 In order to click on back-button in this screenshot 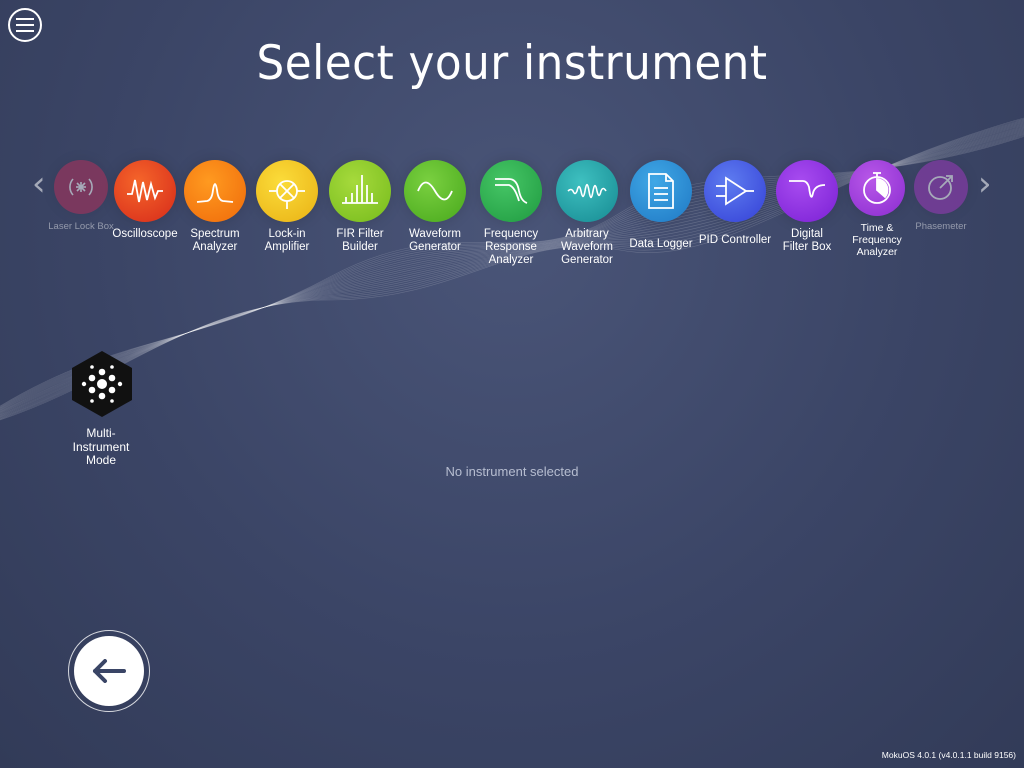, I will do `click(109, 671)`.